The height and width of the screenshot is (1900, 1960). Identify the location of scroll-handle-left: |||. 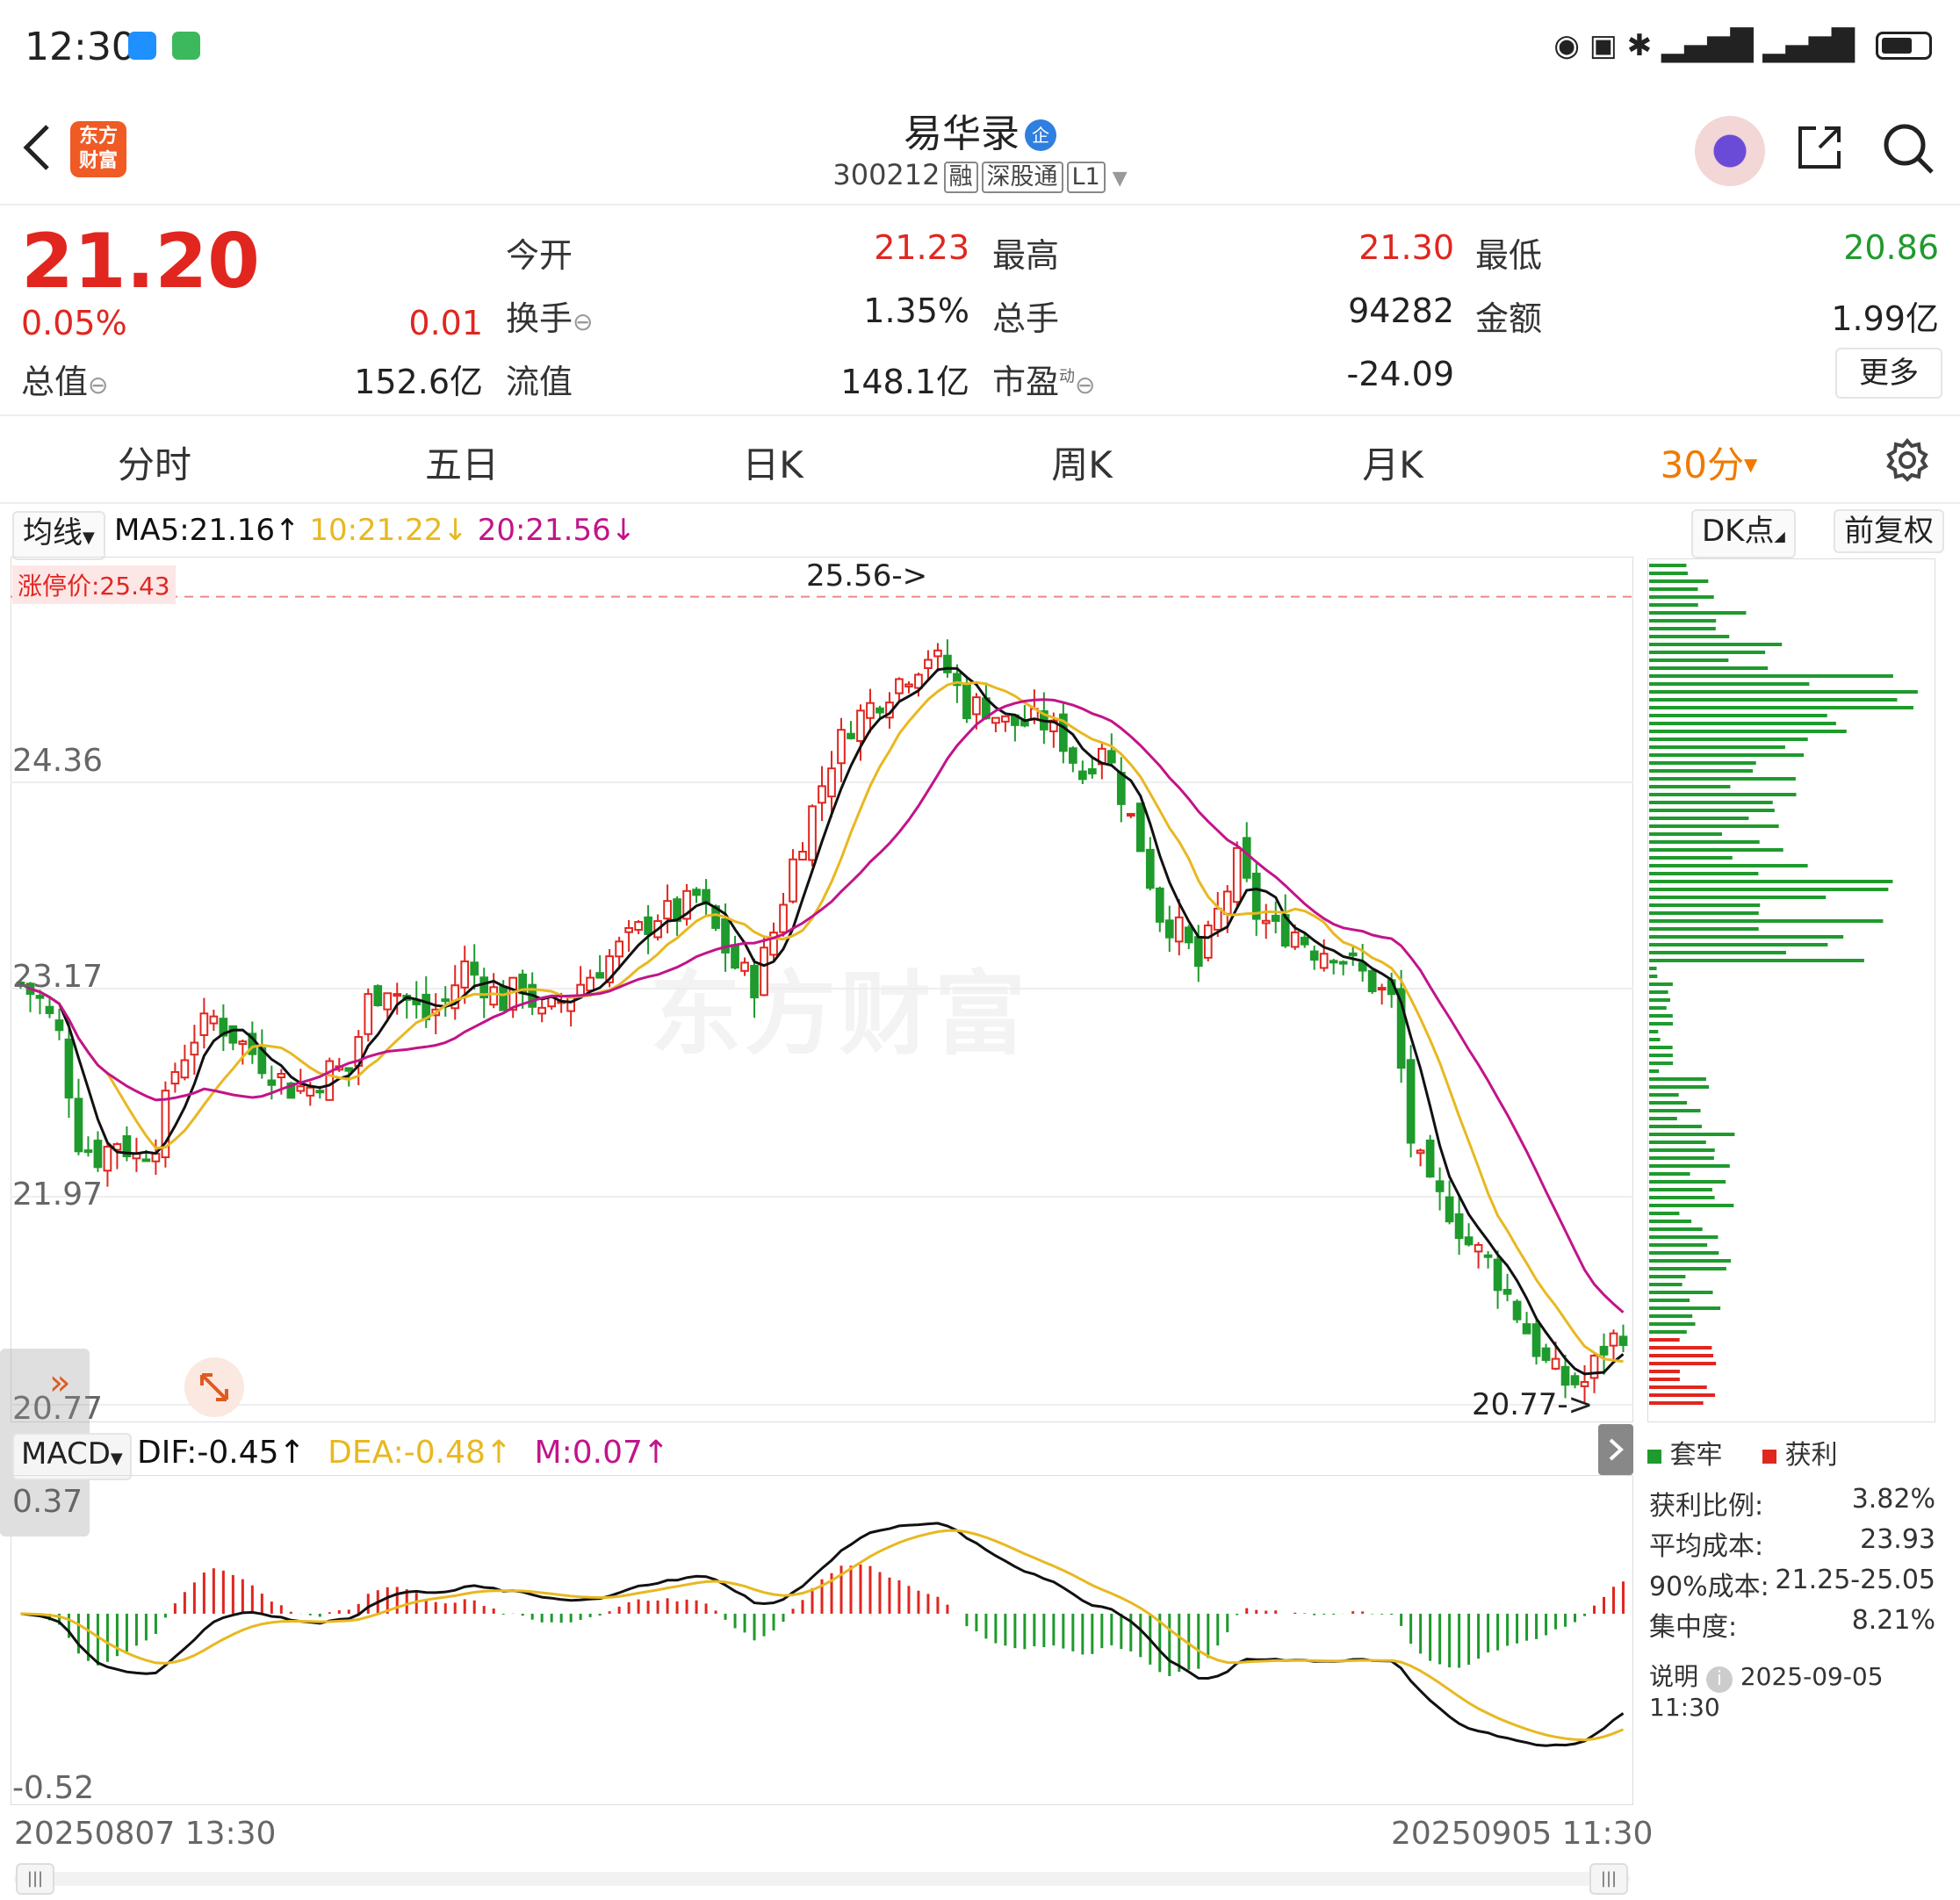
(35, 1879).